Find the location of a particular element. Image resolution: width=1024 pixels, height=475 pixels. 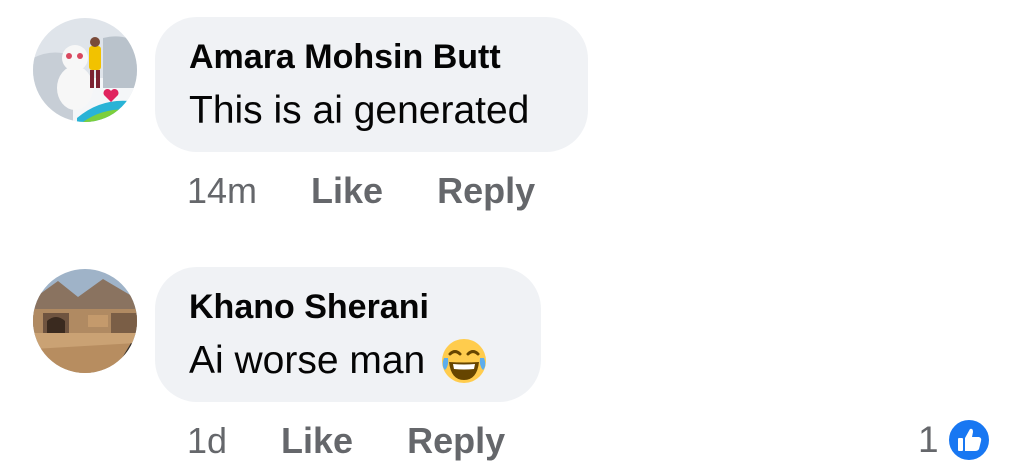

like-thumbs-up-icon is located at coordinates (968, 440).